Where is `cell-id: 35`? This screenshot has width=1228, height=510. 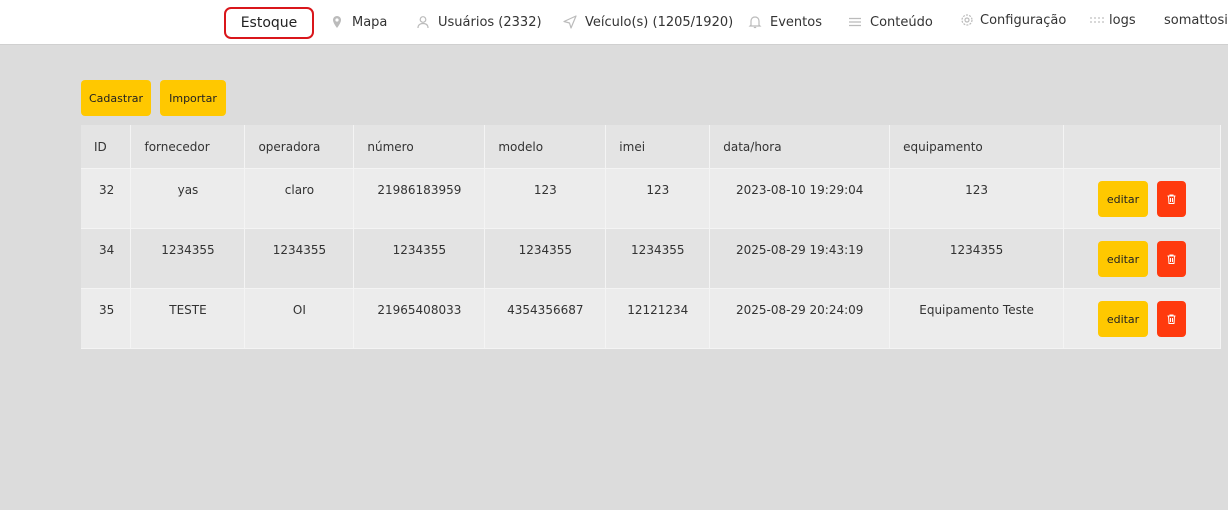 cell-id: 35 is located at coordinates (106, 318).